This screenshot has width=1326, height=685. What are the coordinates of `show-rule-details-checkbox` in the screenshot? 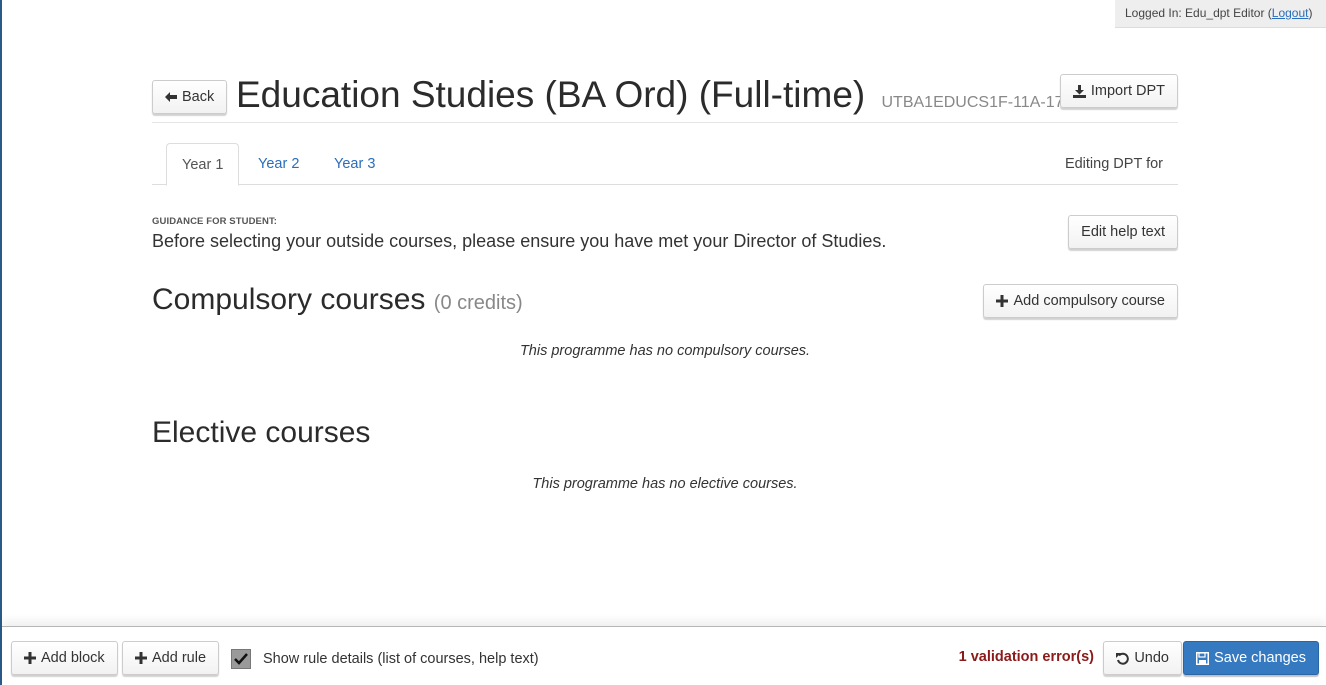 It's located at (241, 659).